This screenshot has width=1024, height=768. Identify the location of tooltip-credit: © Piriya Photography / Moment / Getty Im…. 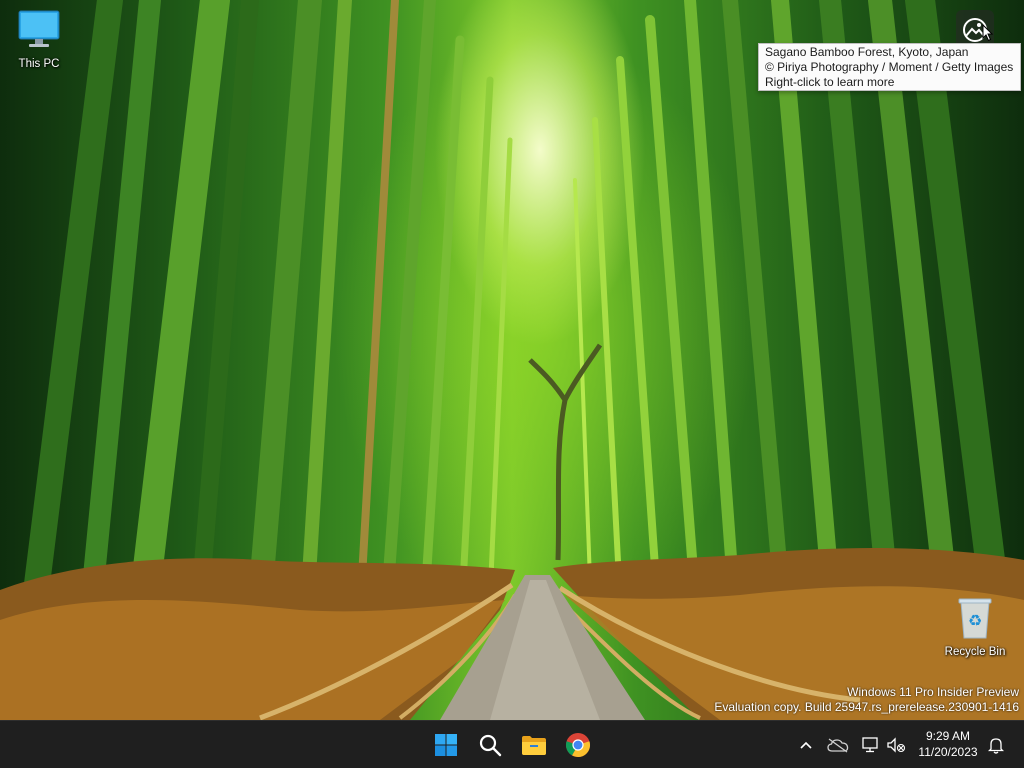
(889, 67).